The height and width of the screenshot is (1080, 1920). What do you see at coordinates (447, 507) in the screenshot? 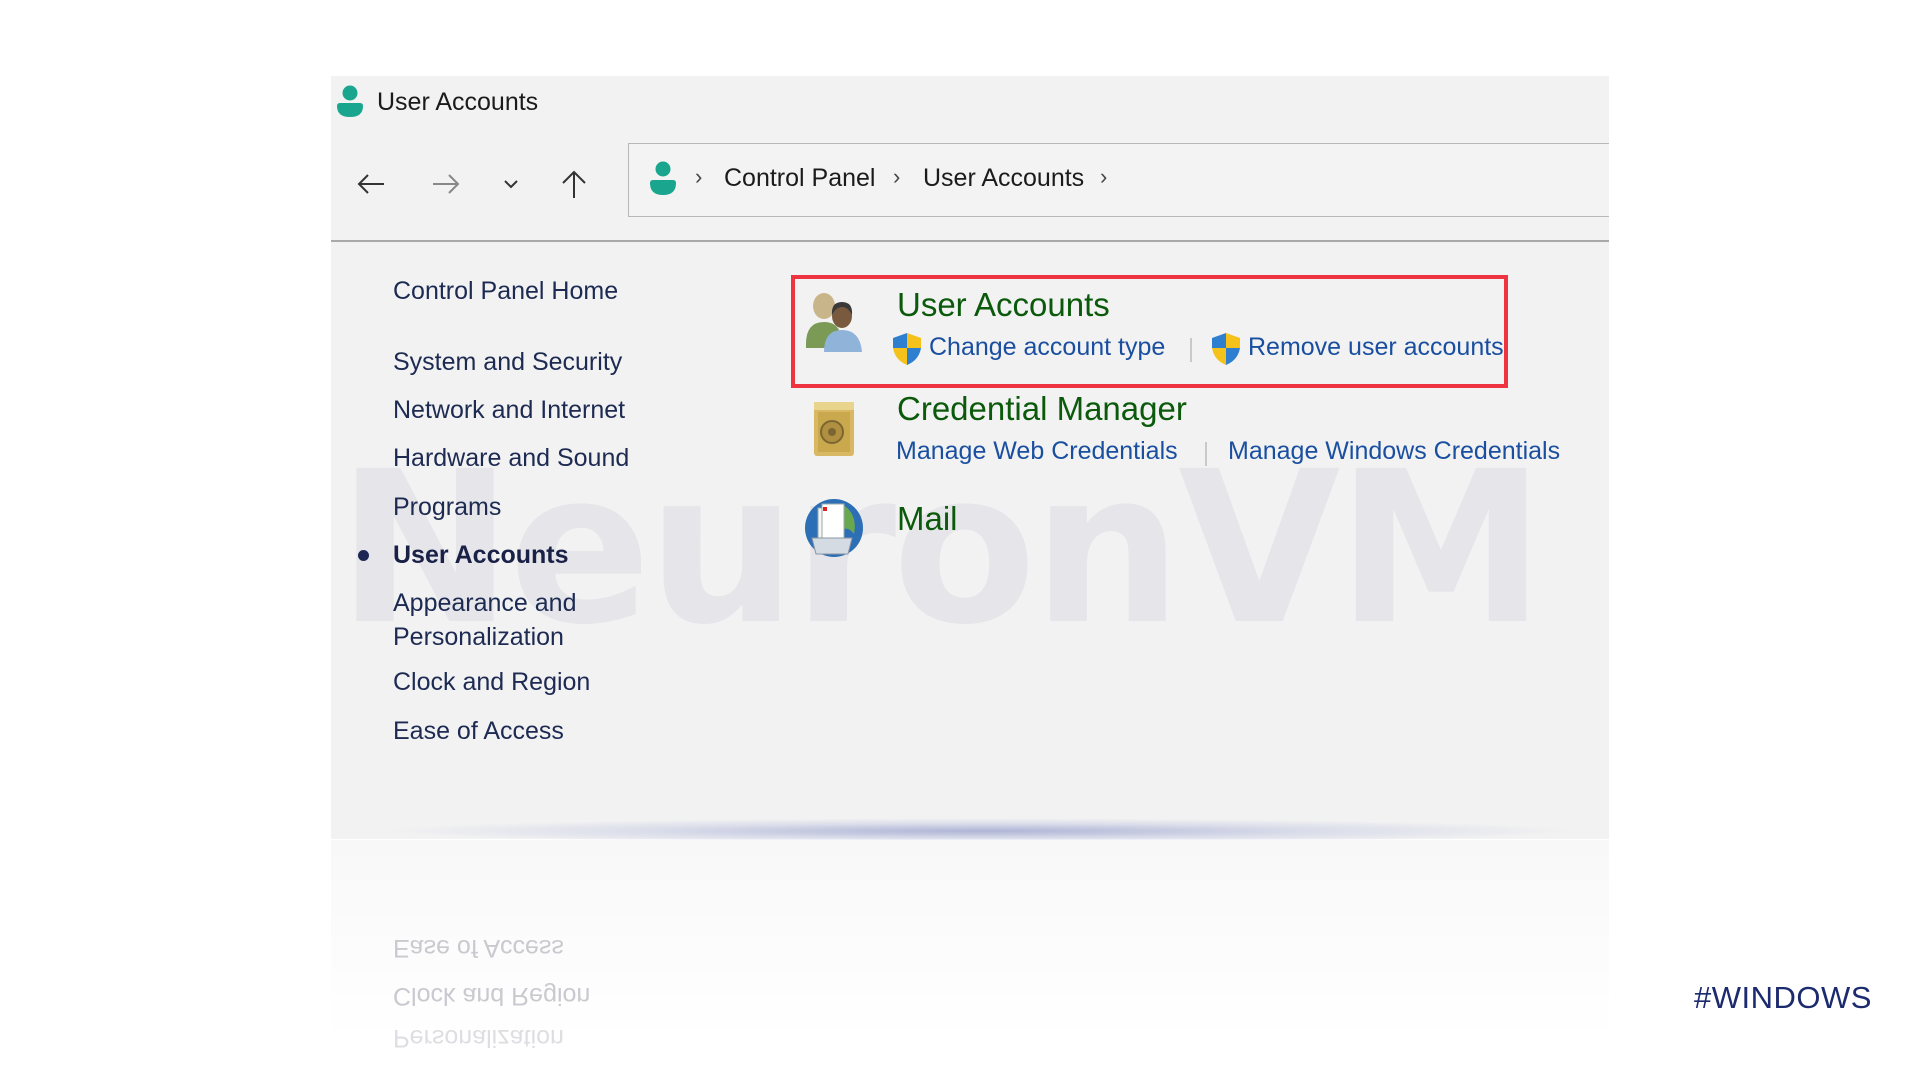
I see `sidebar-item-programs: Programs` at bounding box center [447, 507].